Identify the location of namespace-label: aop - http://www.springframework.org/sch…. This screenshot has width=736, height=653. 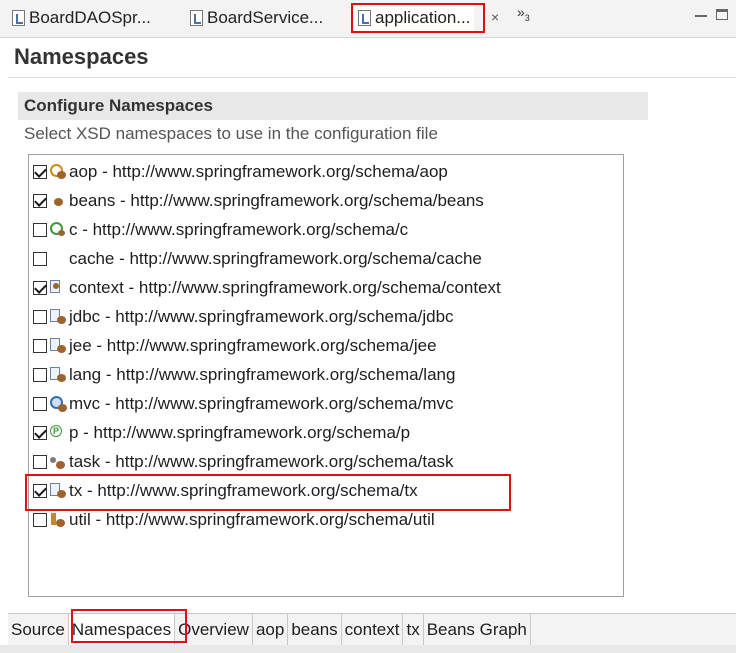
(258, 171).